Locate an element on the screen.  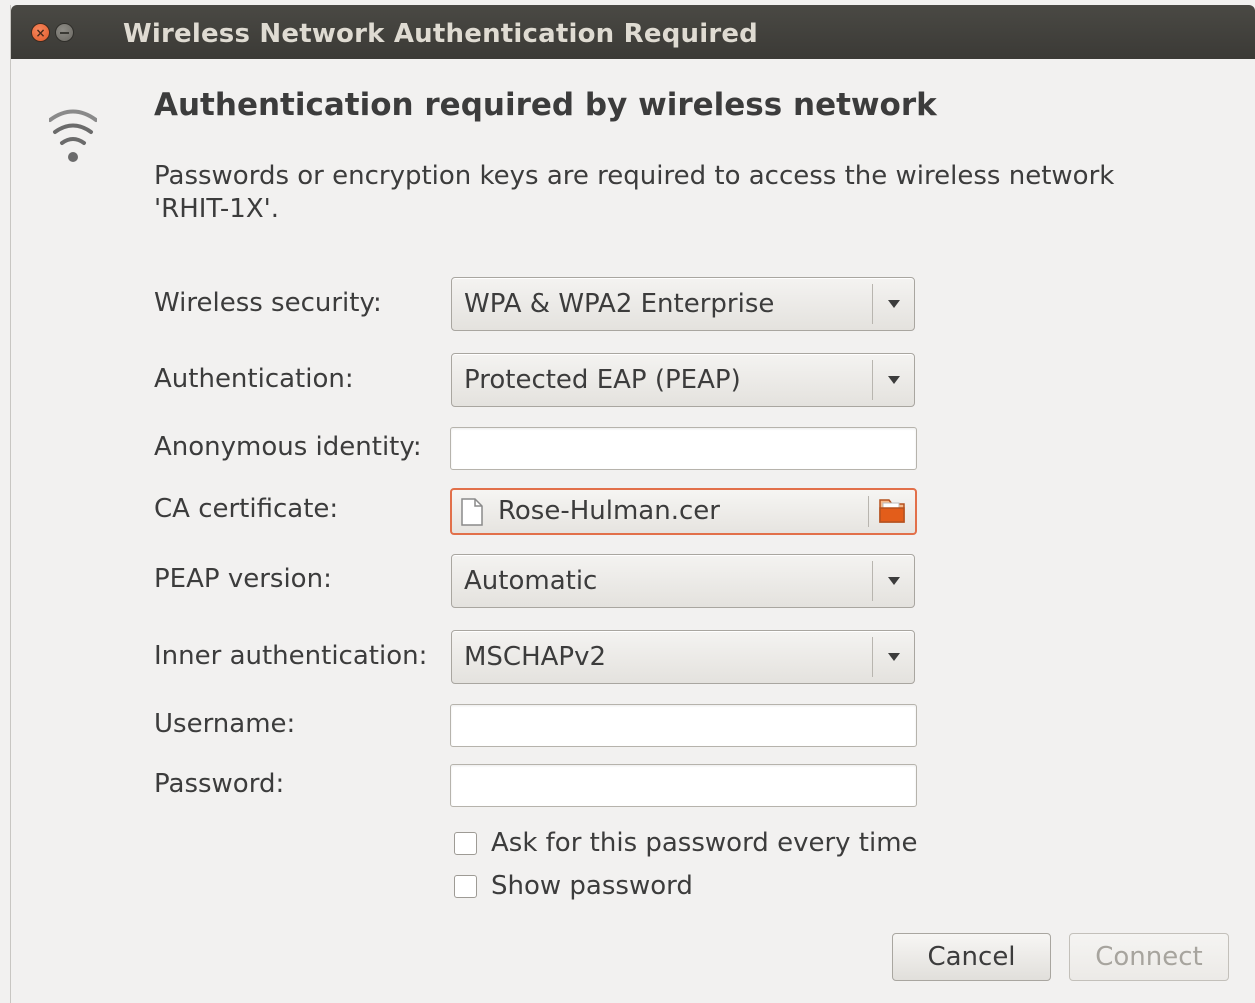
file-chooser-separator is located at coordinates (868, 511).